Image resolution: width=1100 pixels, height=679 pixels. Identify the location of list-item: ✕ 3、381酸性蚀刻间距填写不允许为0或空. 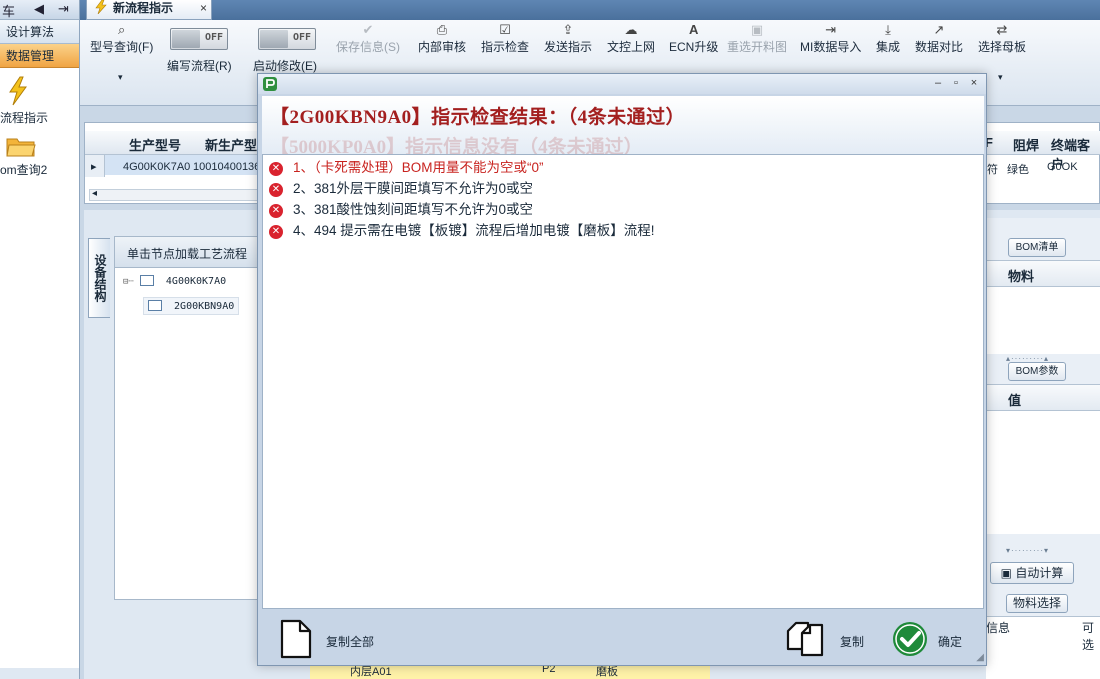
(401, 208).